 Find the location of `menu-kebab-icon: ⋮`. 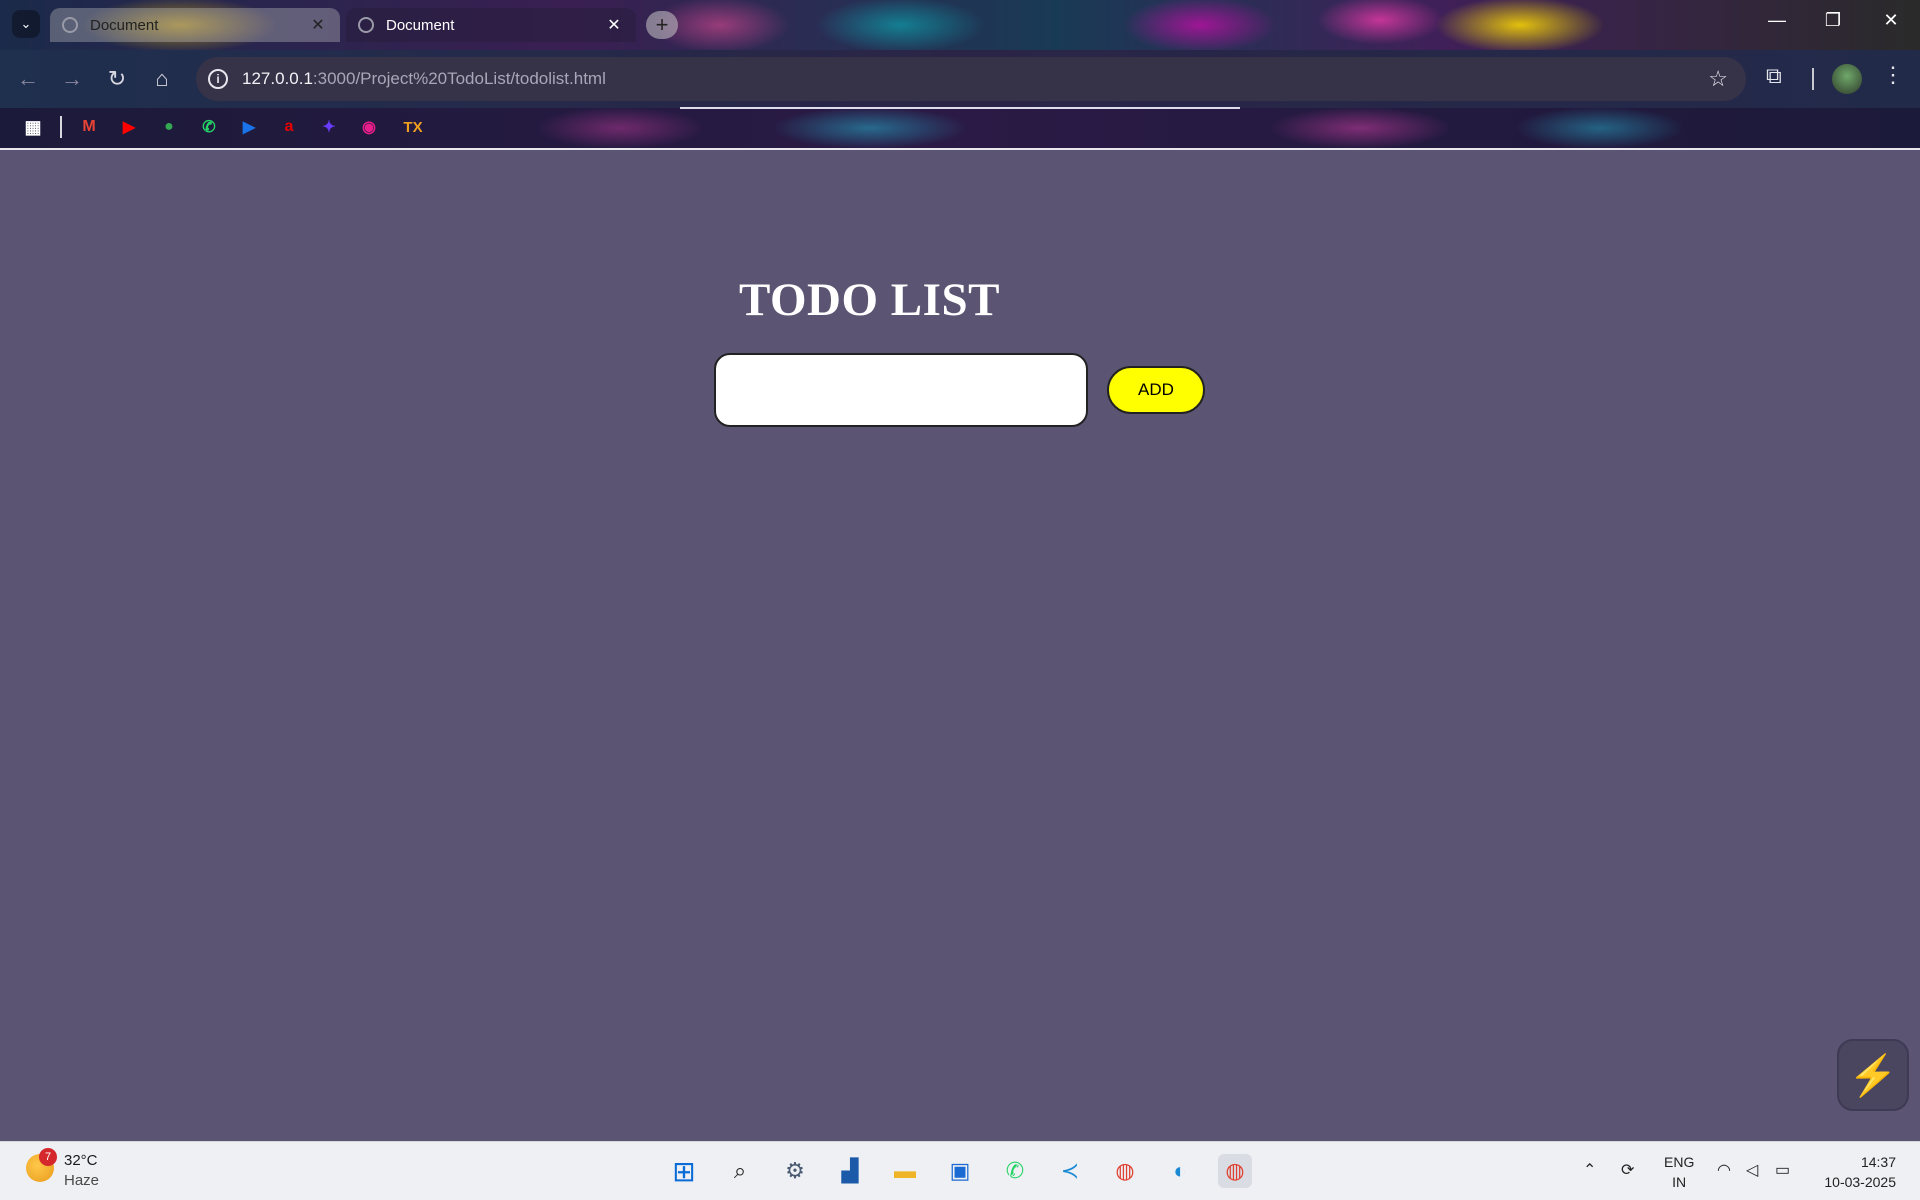

menu-kebab-icon: ⋮ is located at coordinates (1893, 75).